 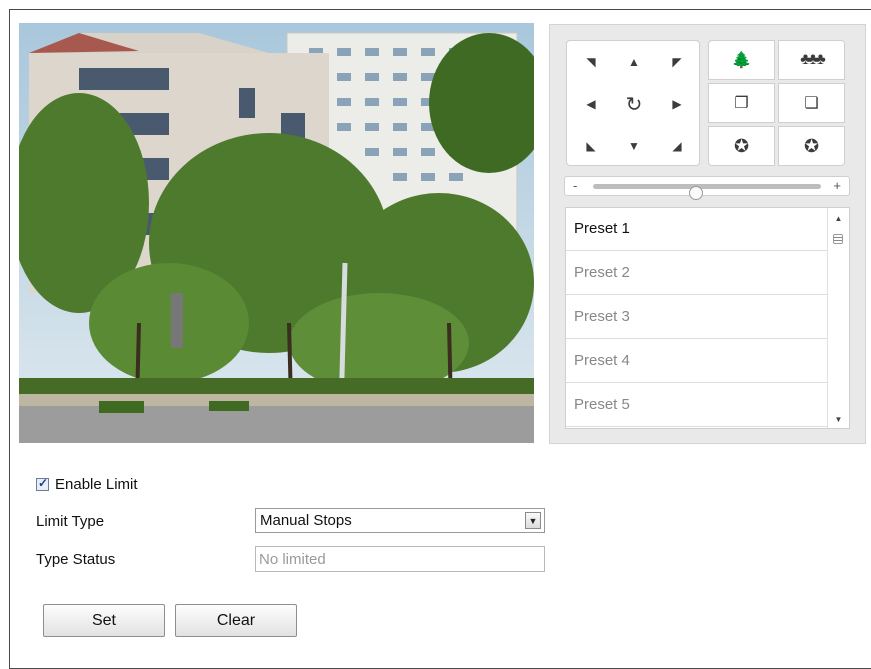 What do you see at coordinates (400, 559) in the screenshot?
I see `type-status-field: No limited` at bounding box center [400, 559].